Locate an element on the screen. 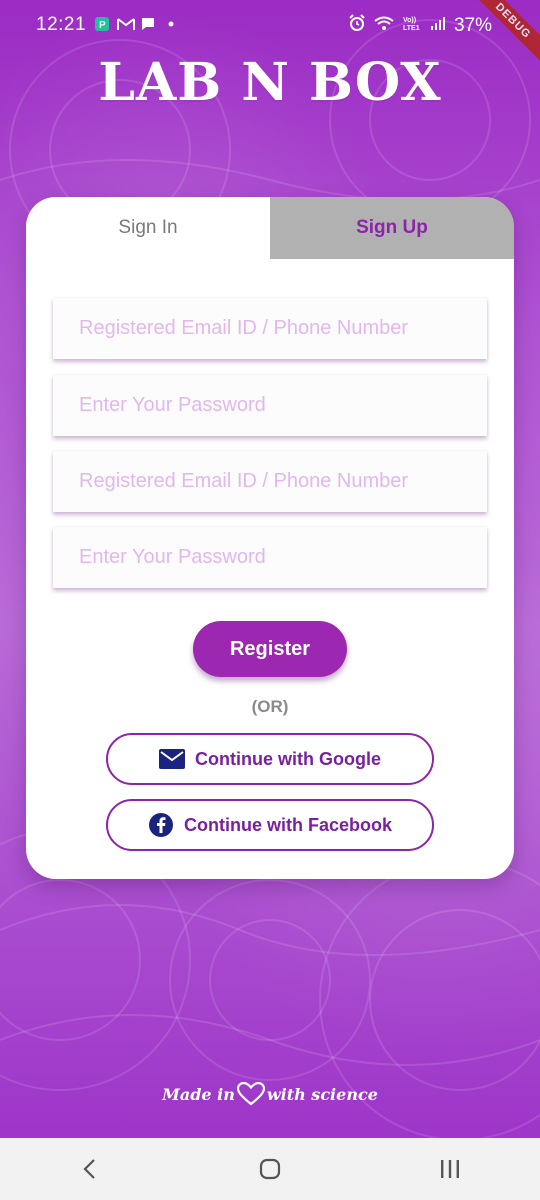 Image resolution: width=540 pixels, height=1200 pixels. svg-text: LTE1 is located at coordinates (411, 28).